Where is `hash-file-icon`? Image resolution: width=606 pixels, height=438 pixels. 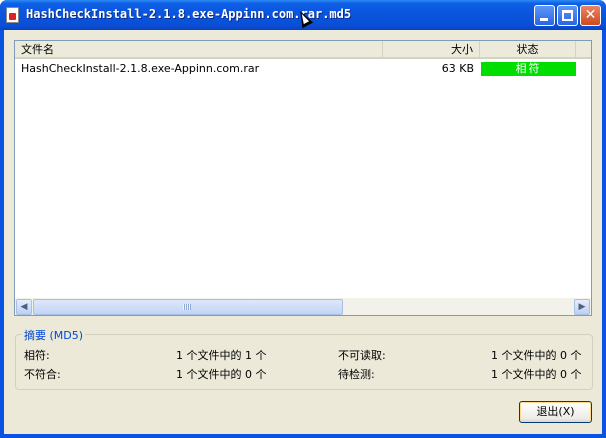 hash-file-icon is located at coordinates (12, 15).